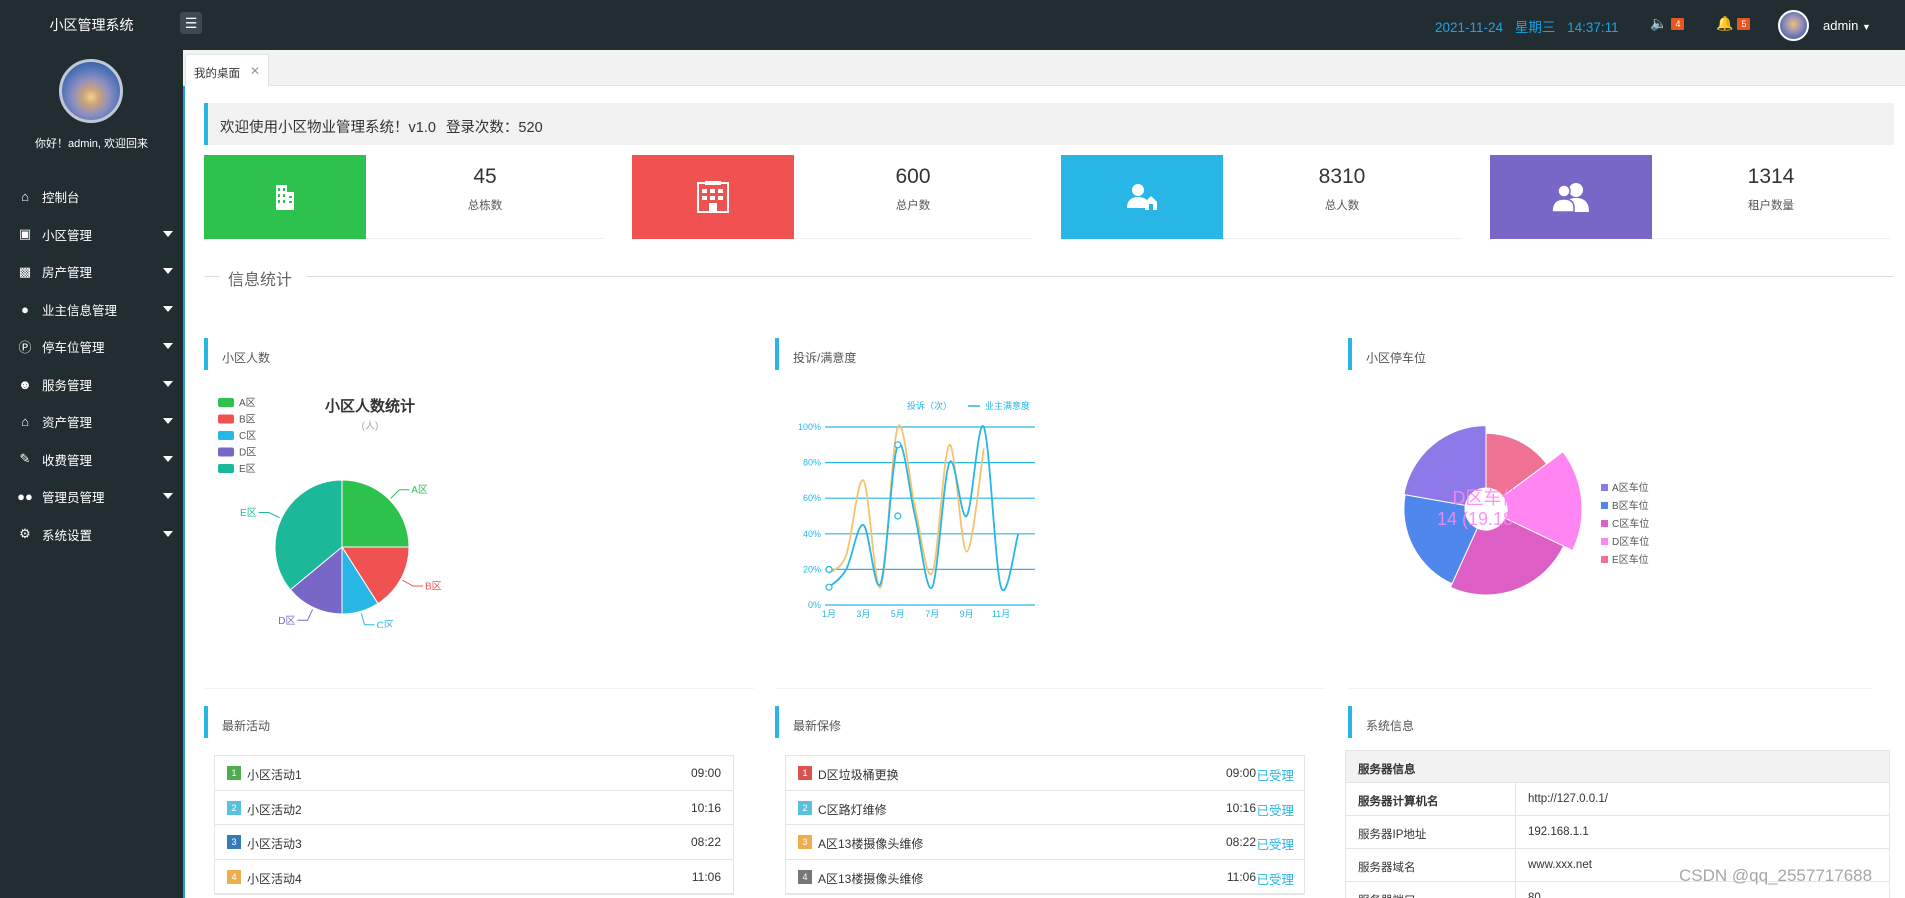 The height and width of the screenshot is (898, 1905). I want to click on list-item: 2 小区活动2 10:16, so click(474, 808).